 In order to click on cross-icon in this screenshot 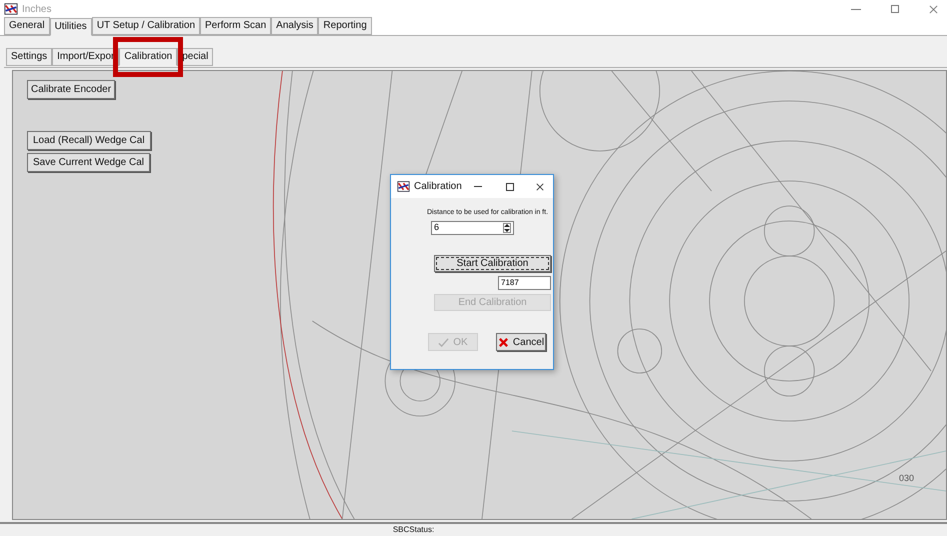, I will do `click(503, 342)`.